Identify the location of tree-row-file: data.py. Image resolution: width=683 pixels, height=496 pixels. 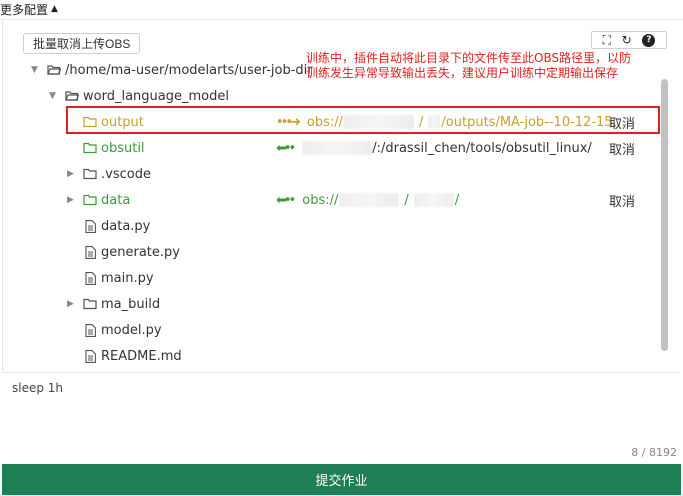
(328, 226).